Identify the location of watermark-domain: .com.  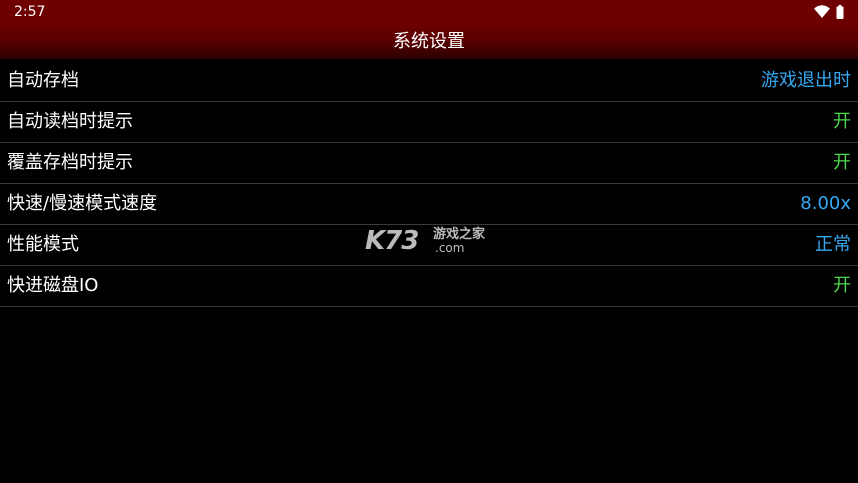
(450, 248).